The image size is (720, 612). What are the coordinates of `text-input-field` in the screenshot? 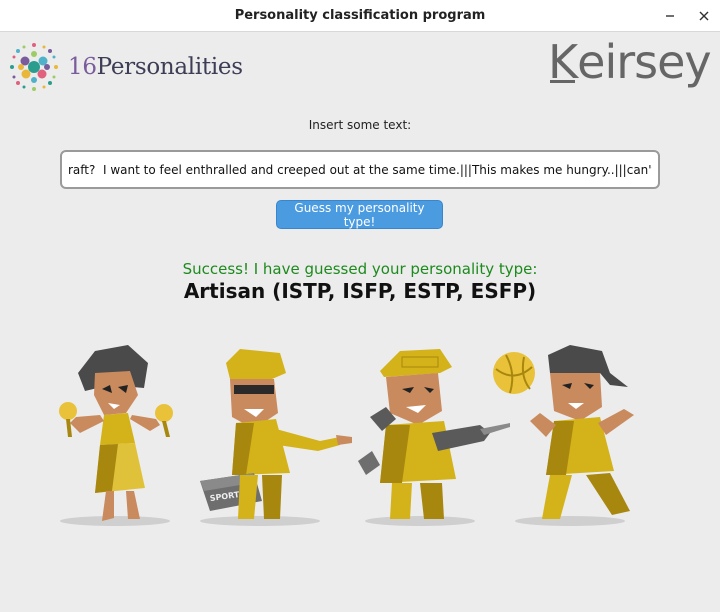 It's located at (360, 169).